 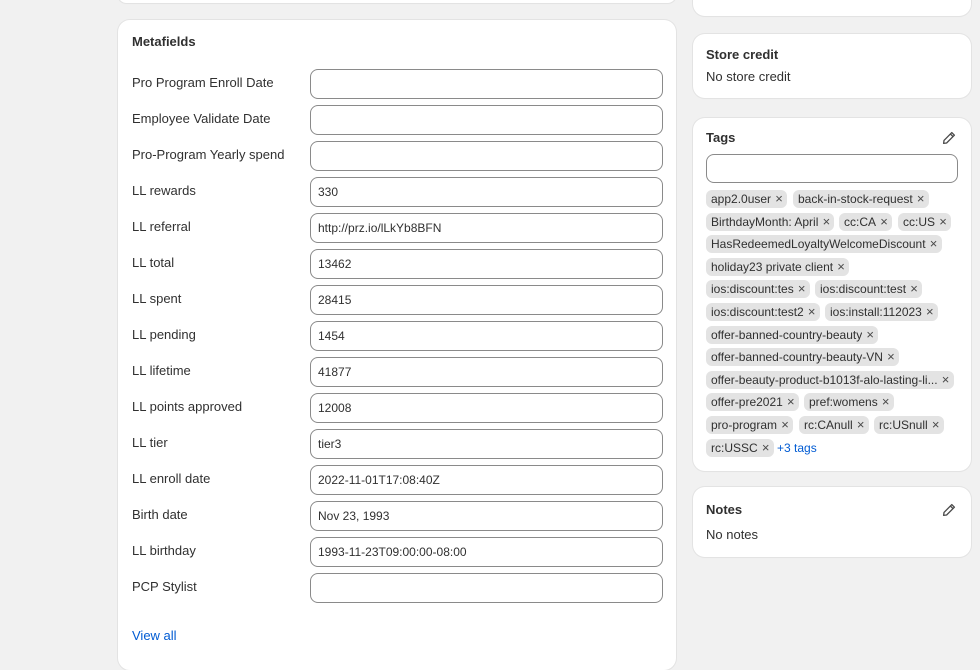 I want to click on metafield-label: LL rewards, so click(x=164, y=190).